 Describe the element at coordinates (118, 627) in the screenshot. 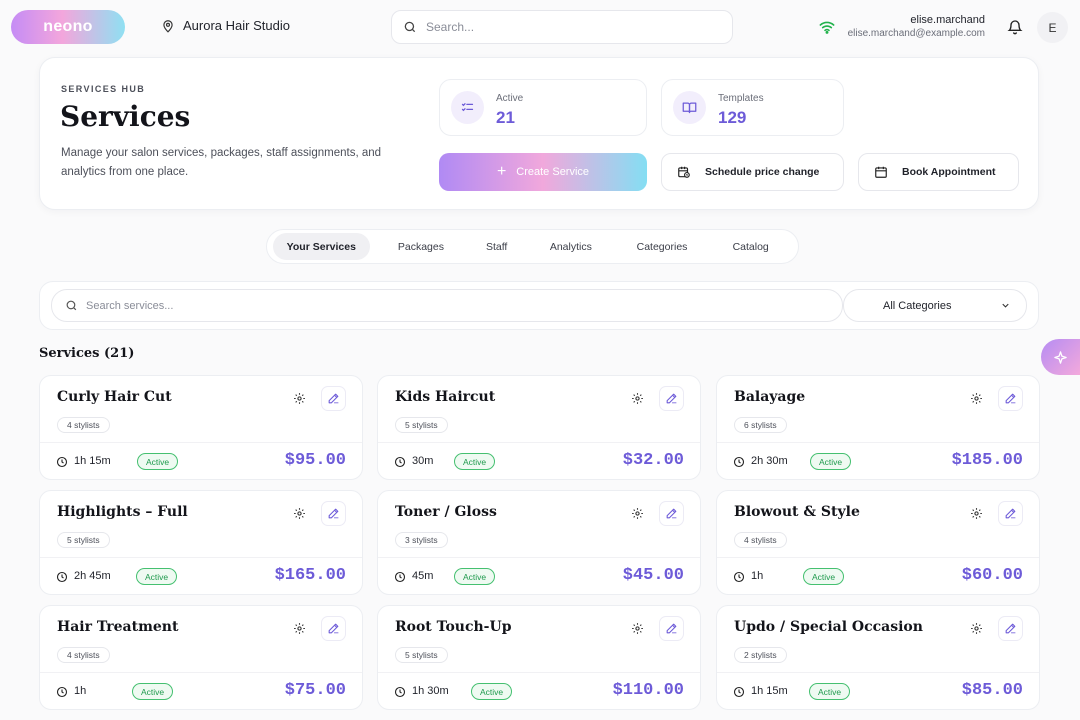

I see `service-name: Hair Treatment` at that location.